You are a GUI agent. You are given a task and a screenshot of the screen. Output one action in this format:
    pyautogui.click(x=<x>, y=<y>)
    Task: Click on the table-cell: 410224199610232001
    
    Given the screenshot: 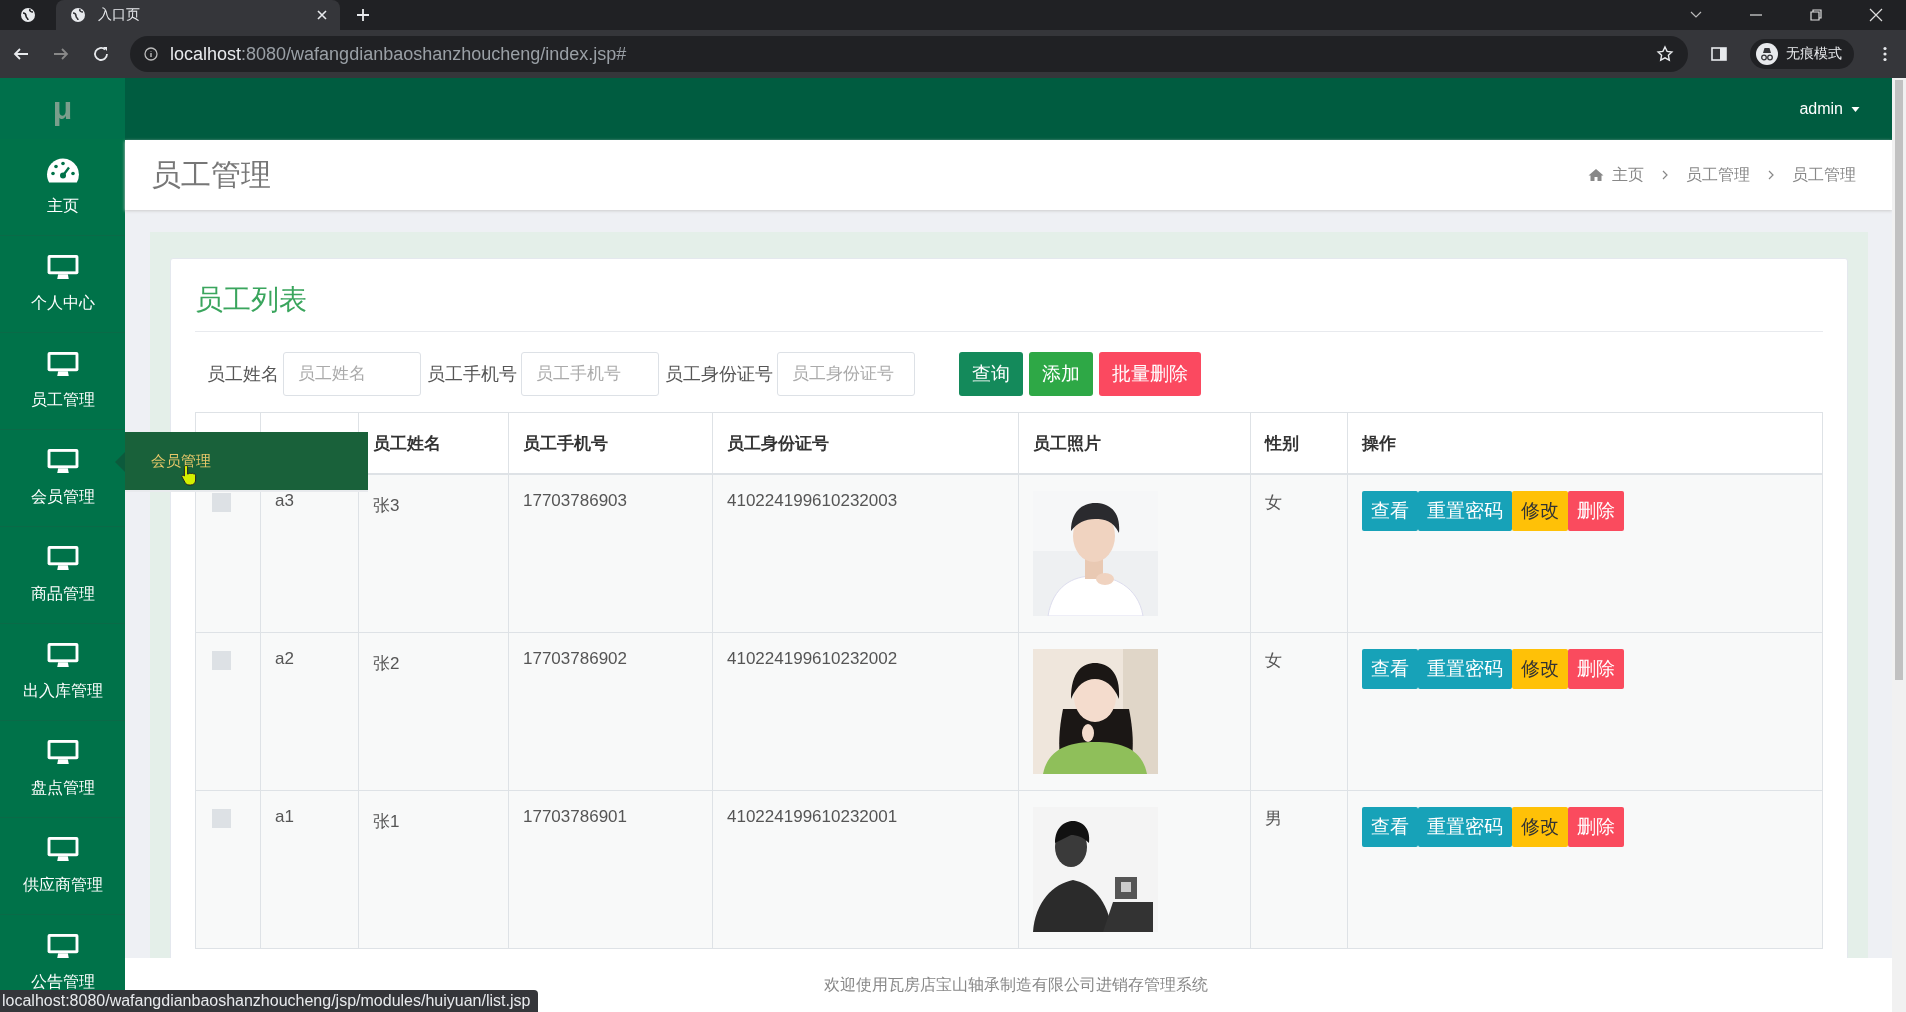 What is the action you would take?
    pyautogui.click(x=812, y=816)
    